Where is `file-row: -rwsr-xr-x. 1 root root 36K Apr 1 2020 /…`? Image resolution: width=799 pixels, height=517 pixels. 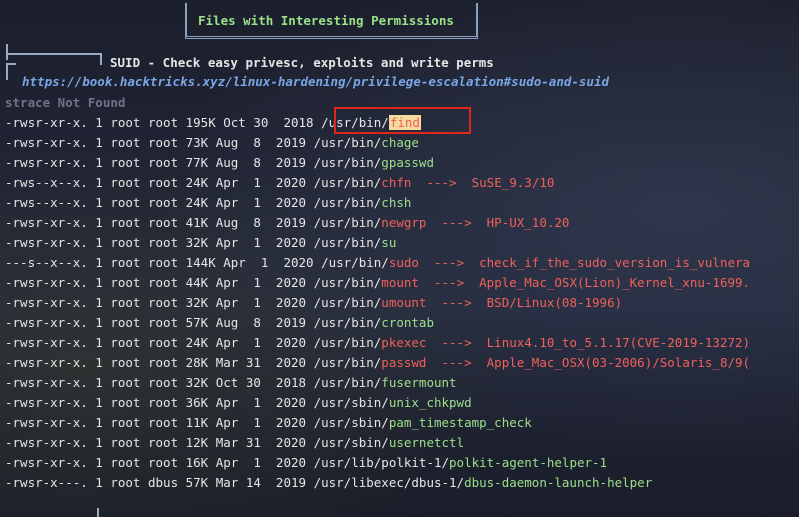
file-row: -rwsr-xr-x. 1 root root 36K Apr 1 2020 /… is located at coordinates (377, 403).